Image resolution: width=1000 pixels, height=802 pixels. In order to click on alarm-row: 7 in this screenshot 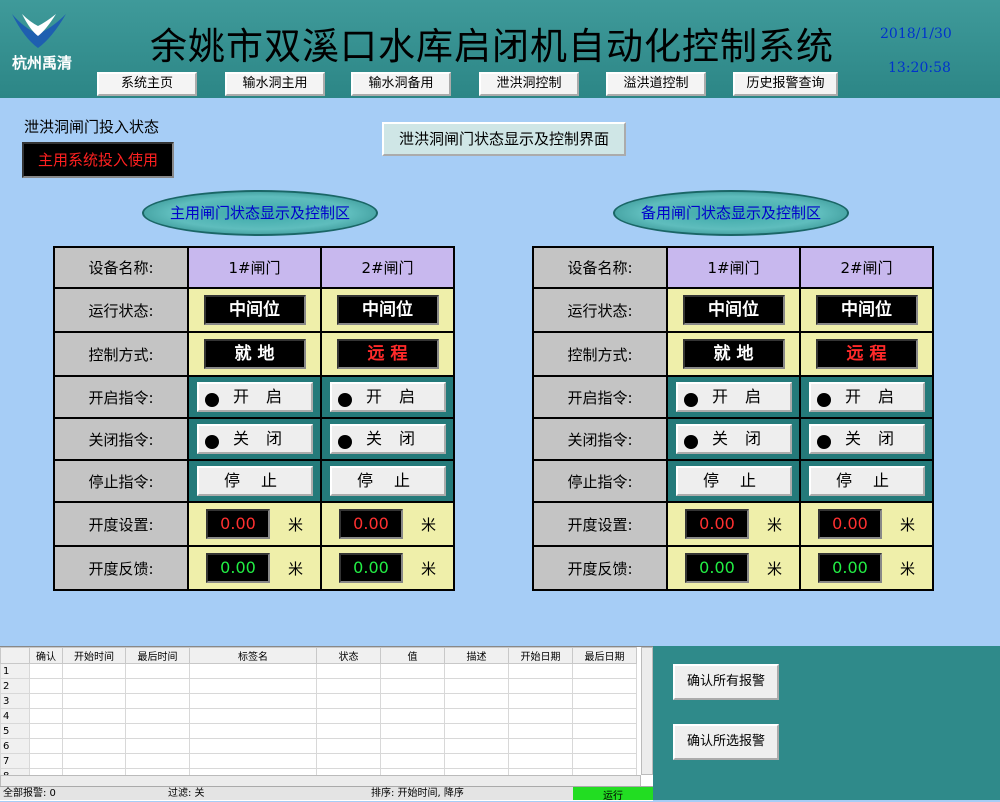, I will do `click(318, 761)`.